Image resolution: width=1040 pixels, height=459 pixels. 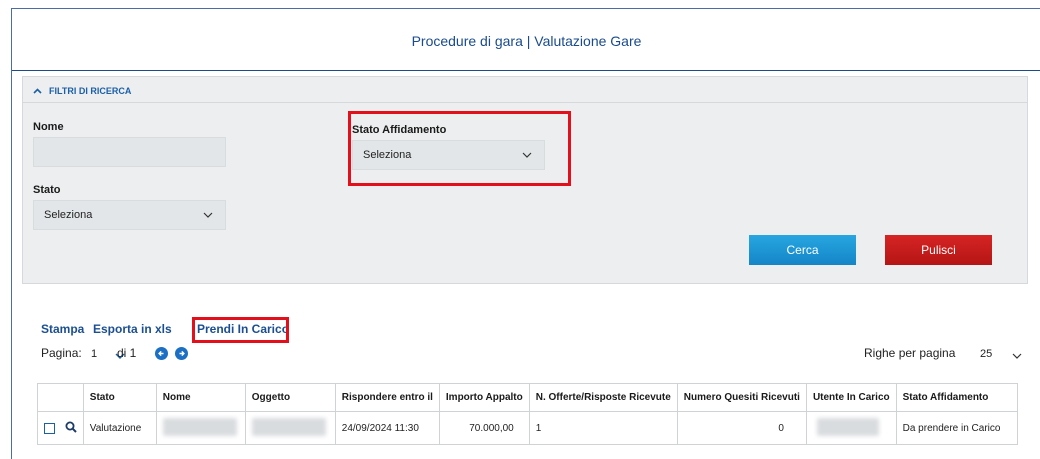 What do you see at coordinates (181, 355) in the screenshot?
I see `arrow-right-circle-icon` at bounding box center [181, 355].